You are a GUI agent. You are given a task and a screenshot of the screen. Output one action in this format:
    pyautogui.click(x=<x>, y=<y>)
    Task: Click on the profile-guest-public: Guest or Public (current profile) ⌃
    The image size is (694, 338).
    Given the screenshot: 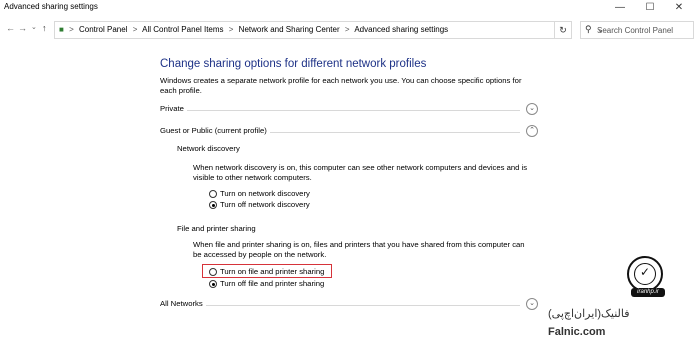 What is the action you would take?
    pyautogui.click(x=349, y=131)
    